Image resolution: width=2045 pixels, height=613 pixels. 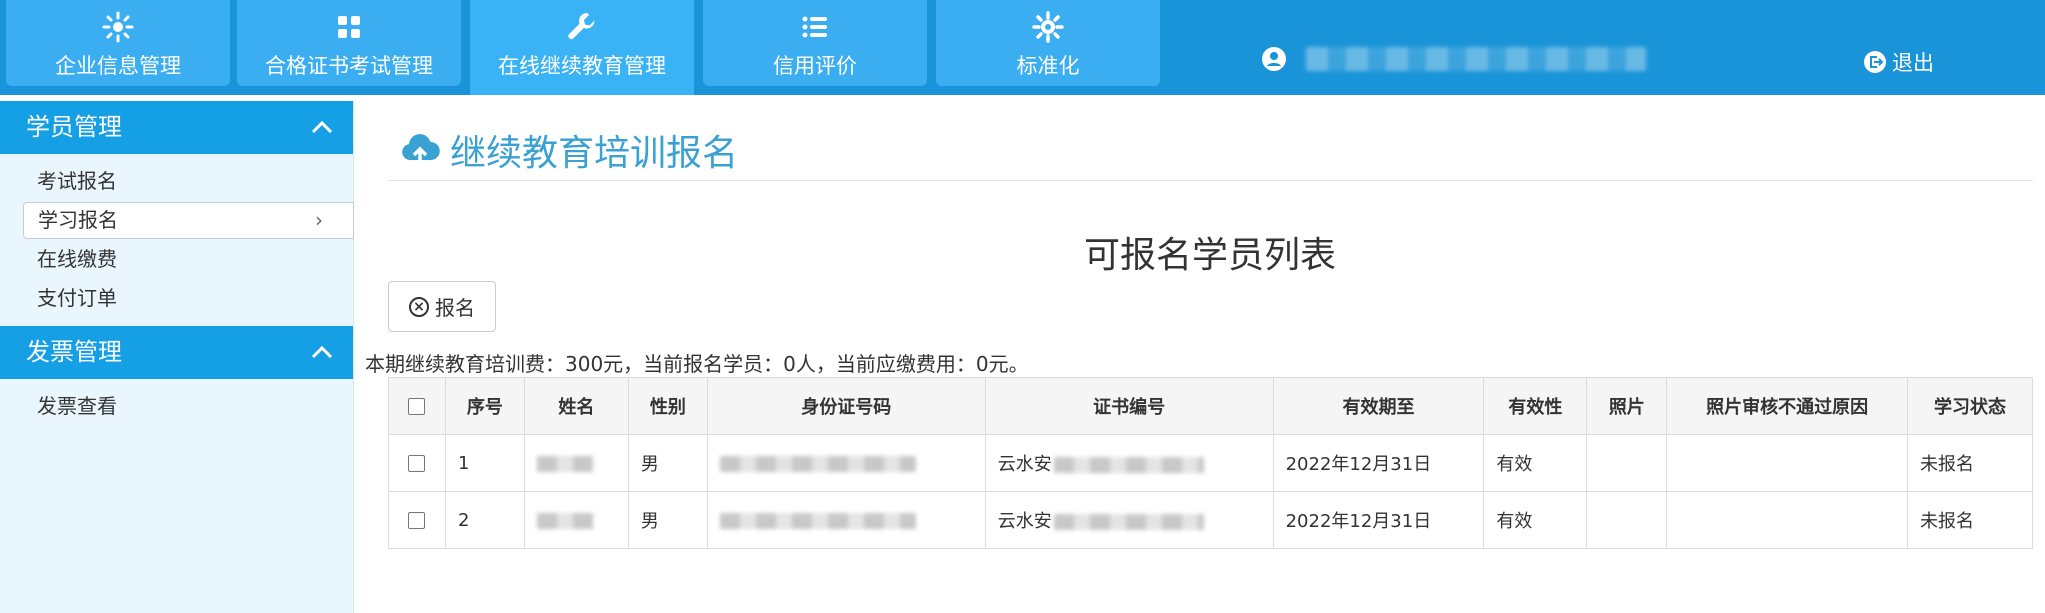 What do you see at coordinates (1129, 406) in the screenshot?
I see `column-header: 证书编号` at bounding box center [1129, 406].